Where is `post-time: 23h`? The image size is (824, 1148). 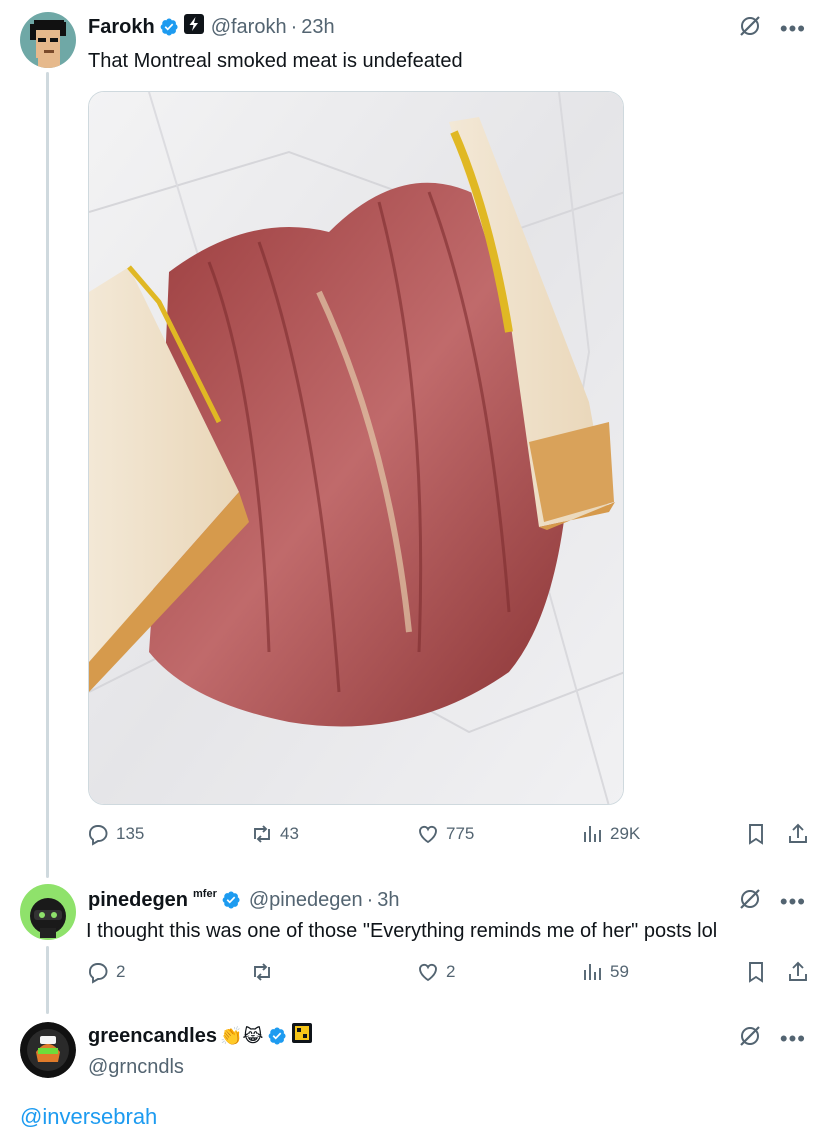 post-time: 23h is located at coordinates (317, 27).